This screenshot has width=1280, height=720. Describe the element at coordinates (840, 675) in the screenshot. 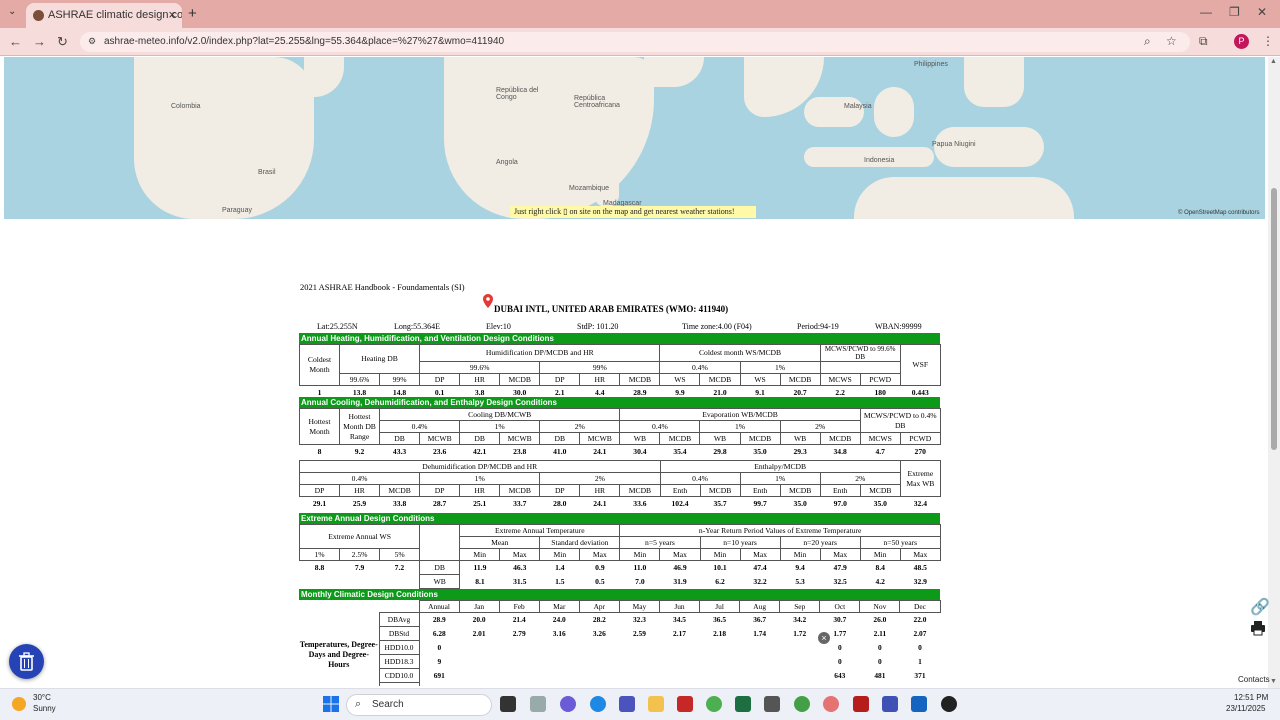

I see `value-cell: 643` at that location.